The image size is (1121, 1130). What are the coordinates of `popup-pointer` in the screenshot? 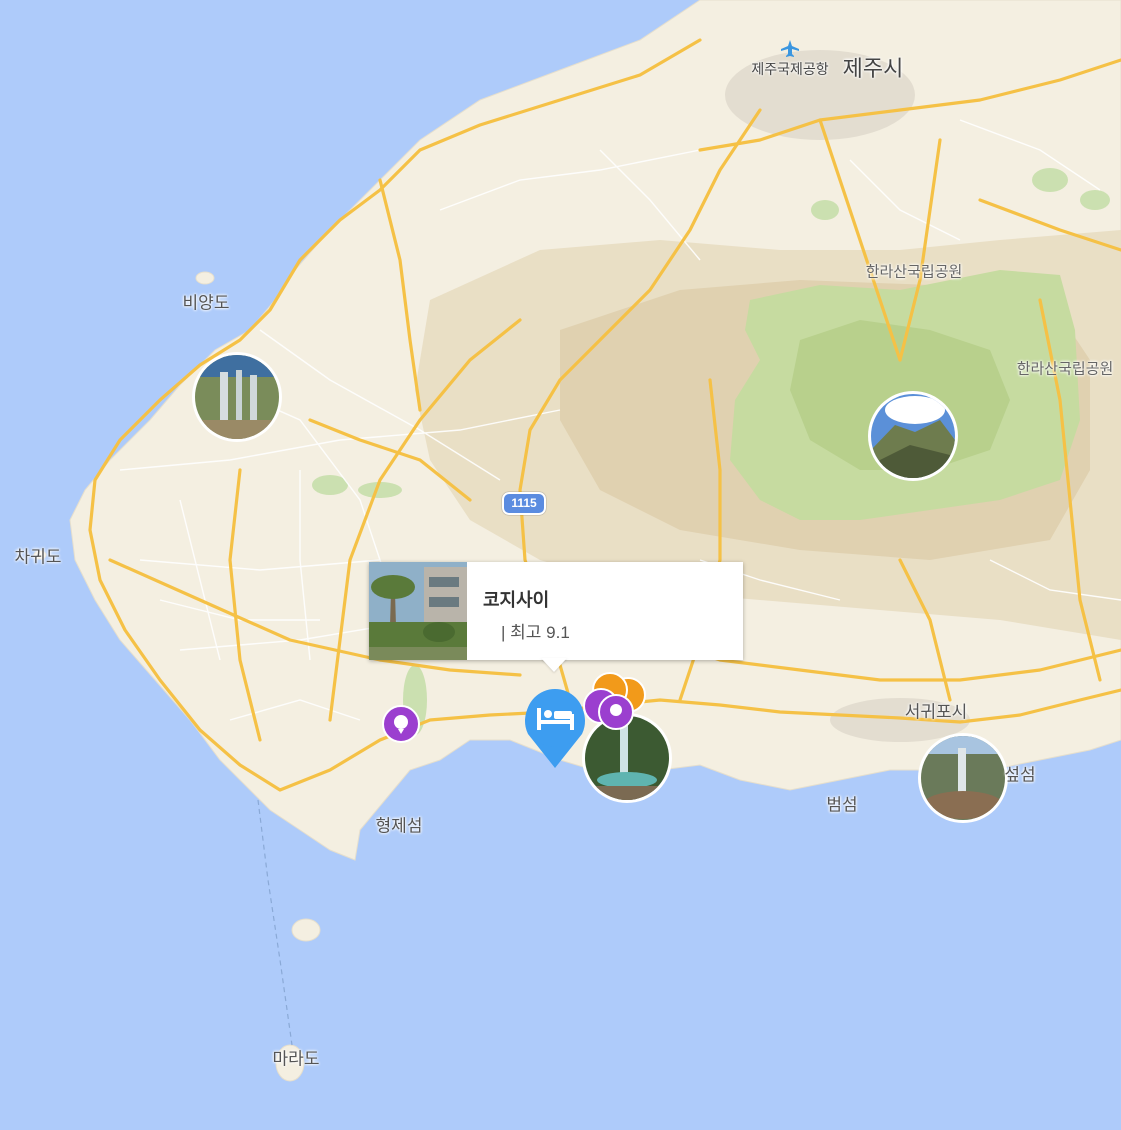 It's located at (554, 665).